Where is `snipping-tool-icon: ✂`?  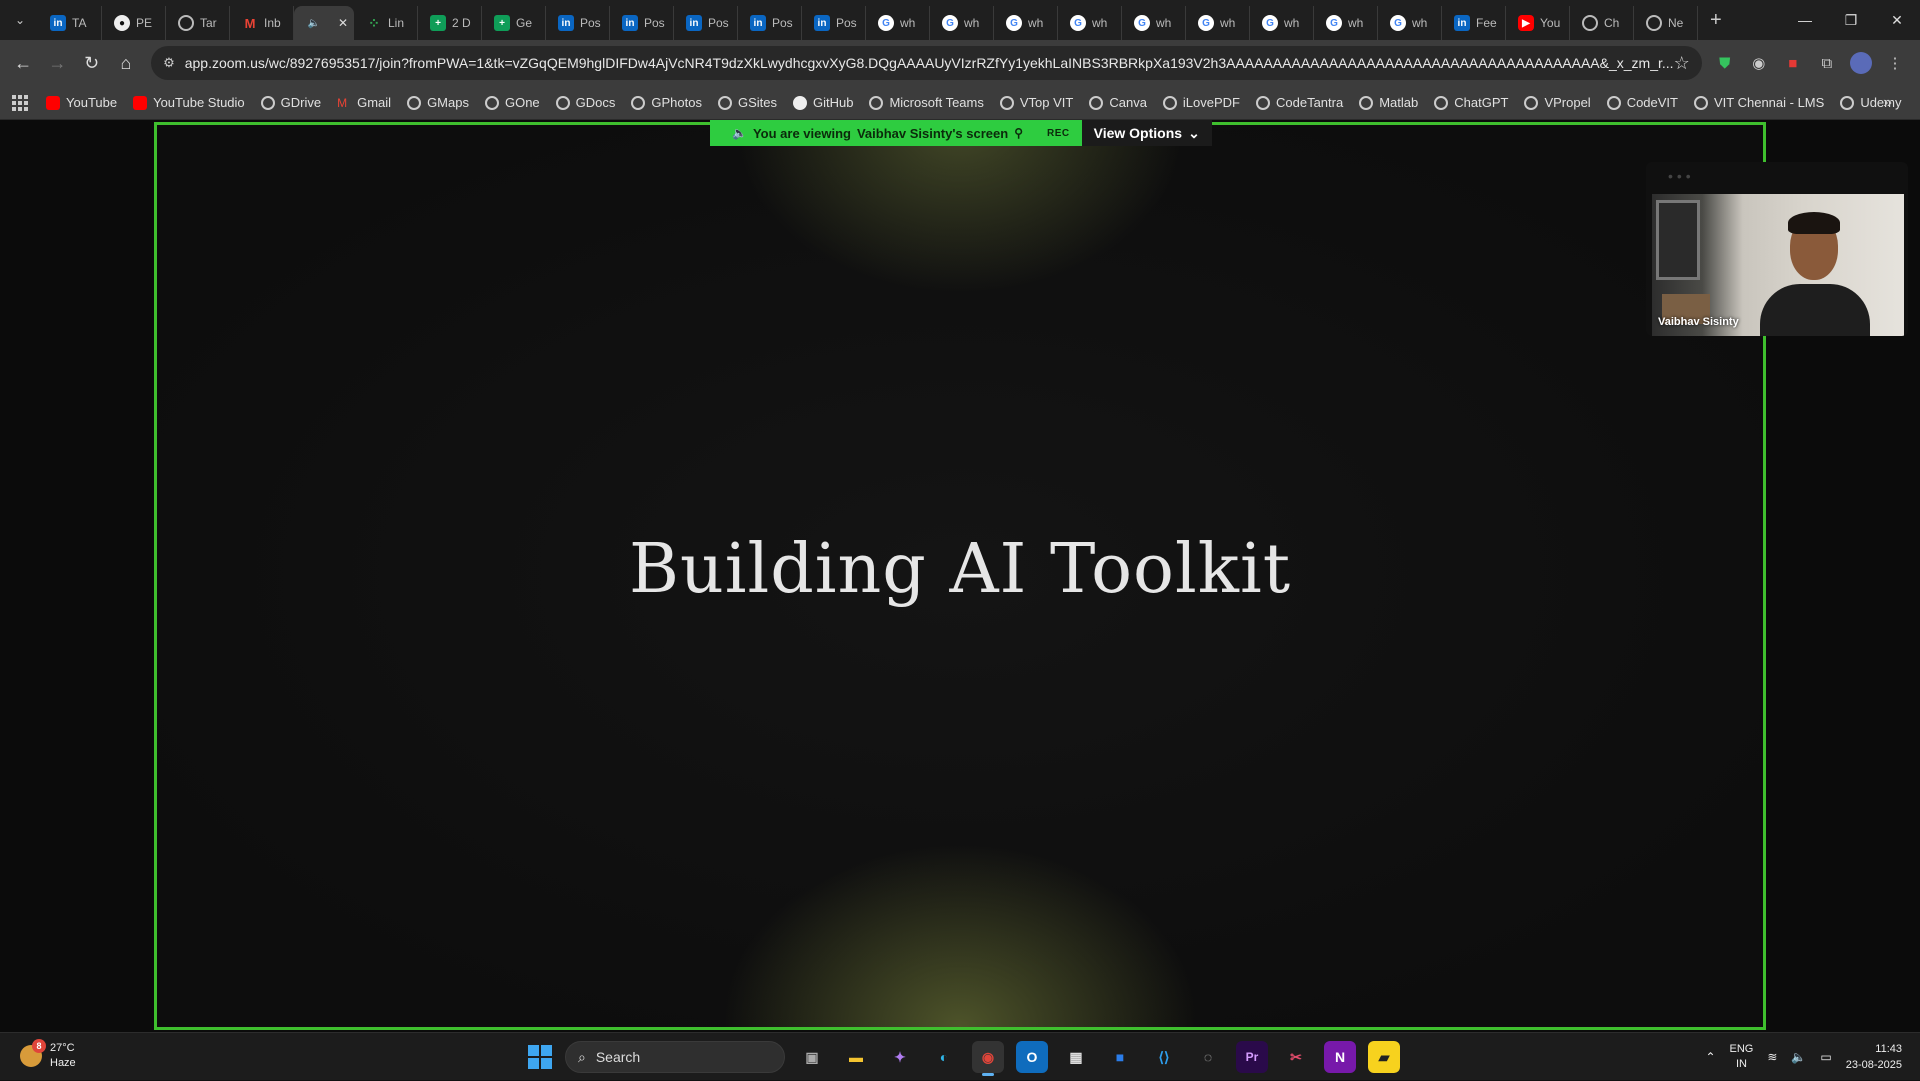 snipping-tool-icon: ✂ is located at coordinates (1296, 1057).